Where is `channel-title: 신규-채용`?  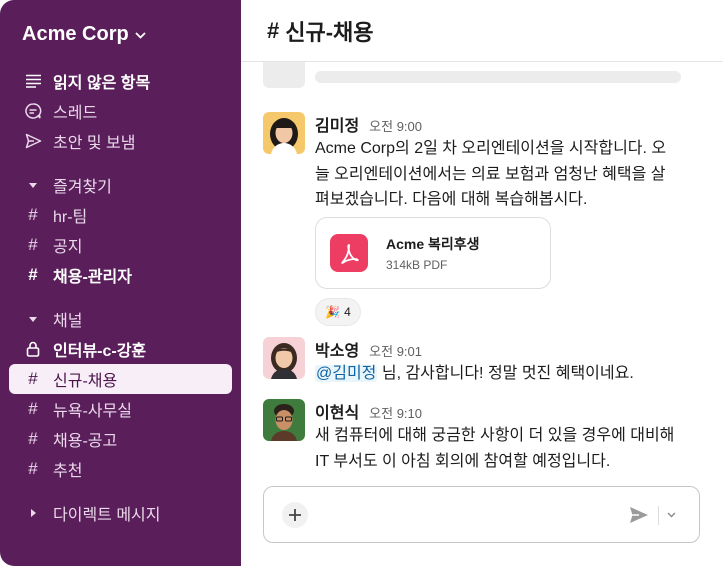
channel-title: 신규-채용 is located at coordinates (329, 32).